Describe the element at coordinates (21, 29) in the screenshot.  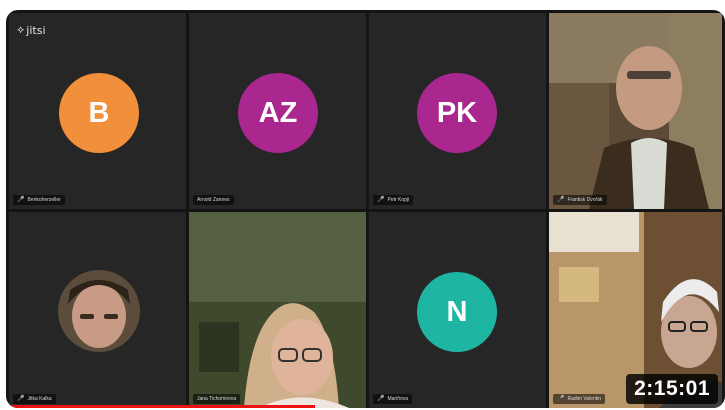
I see `jitsi-logo-icon: ⟡` at that location.